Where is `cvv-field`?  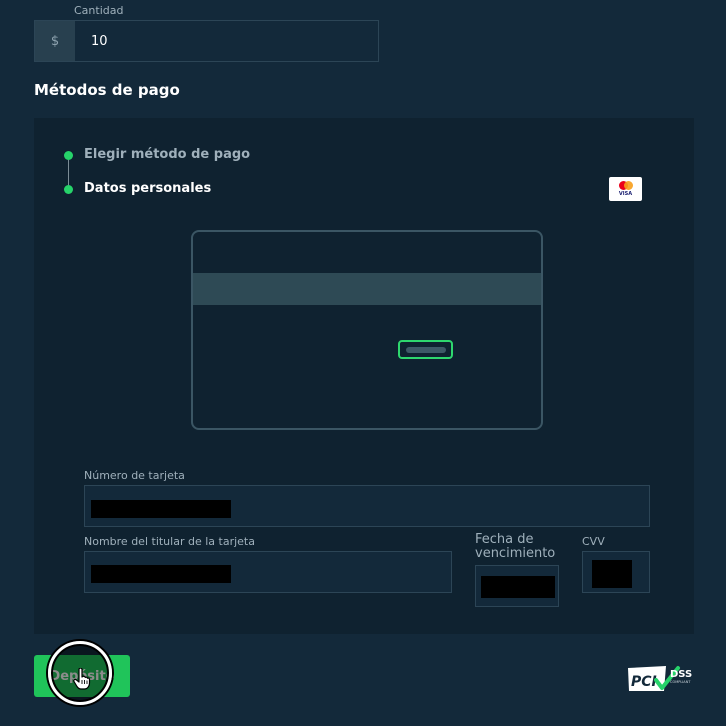
cvv-field is located at coordinates (616, 572).